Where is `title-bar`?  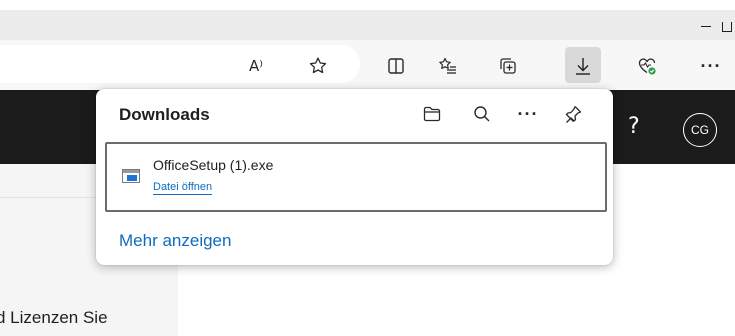 title-bar is located at coordinates (367, 25).